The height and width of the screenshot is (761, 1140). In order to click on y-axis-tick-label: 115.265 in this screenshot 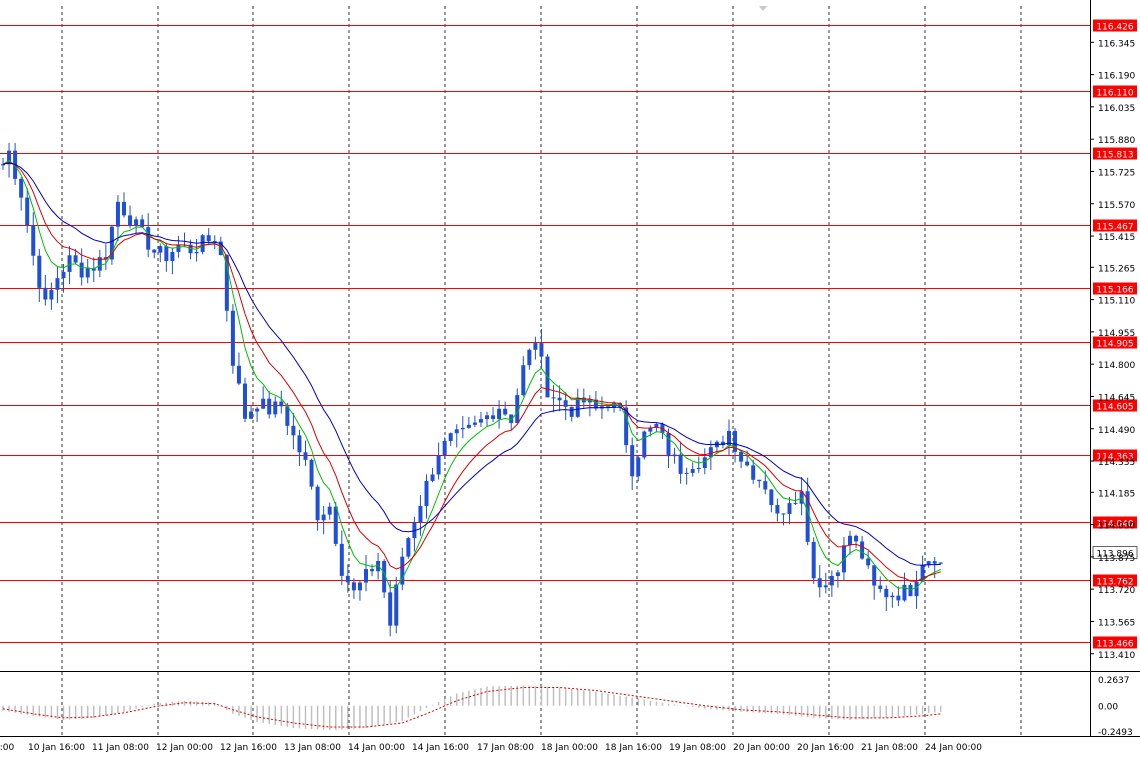, I will do `click(1116, 269)`.